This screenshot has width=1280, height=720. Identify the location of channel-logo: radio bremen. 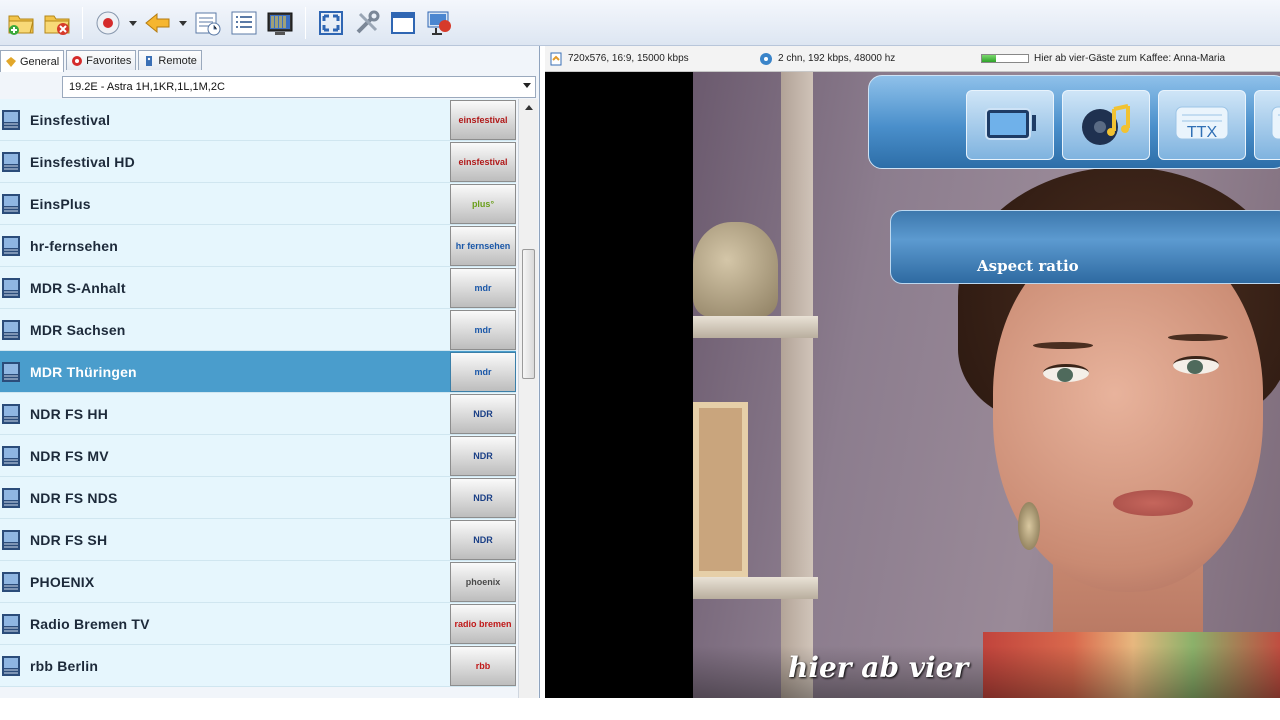
(483, 624).